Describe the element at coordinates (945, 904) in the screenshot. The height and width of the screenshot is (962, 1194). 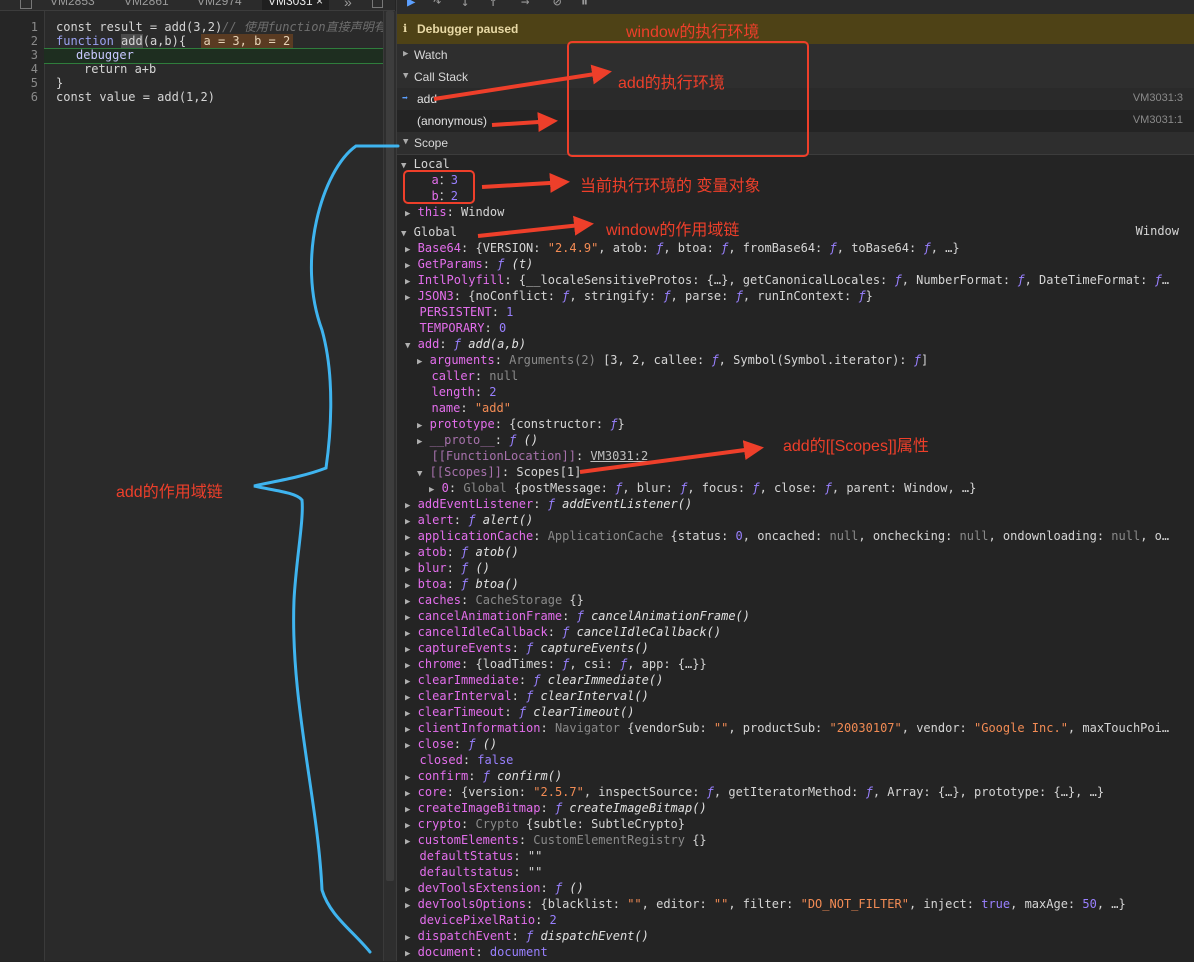
I see `property-value: , inject:` at that location.